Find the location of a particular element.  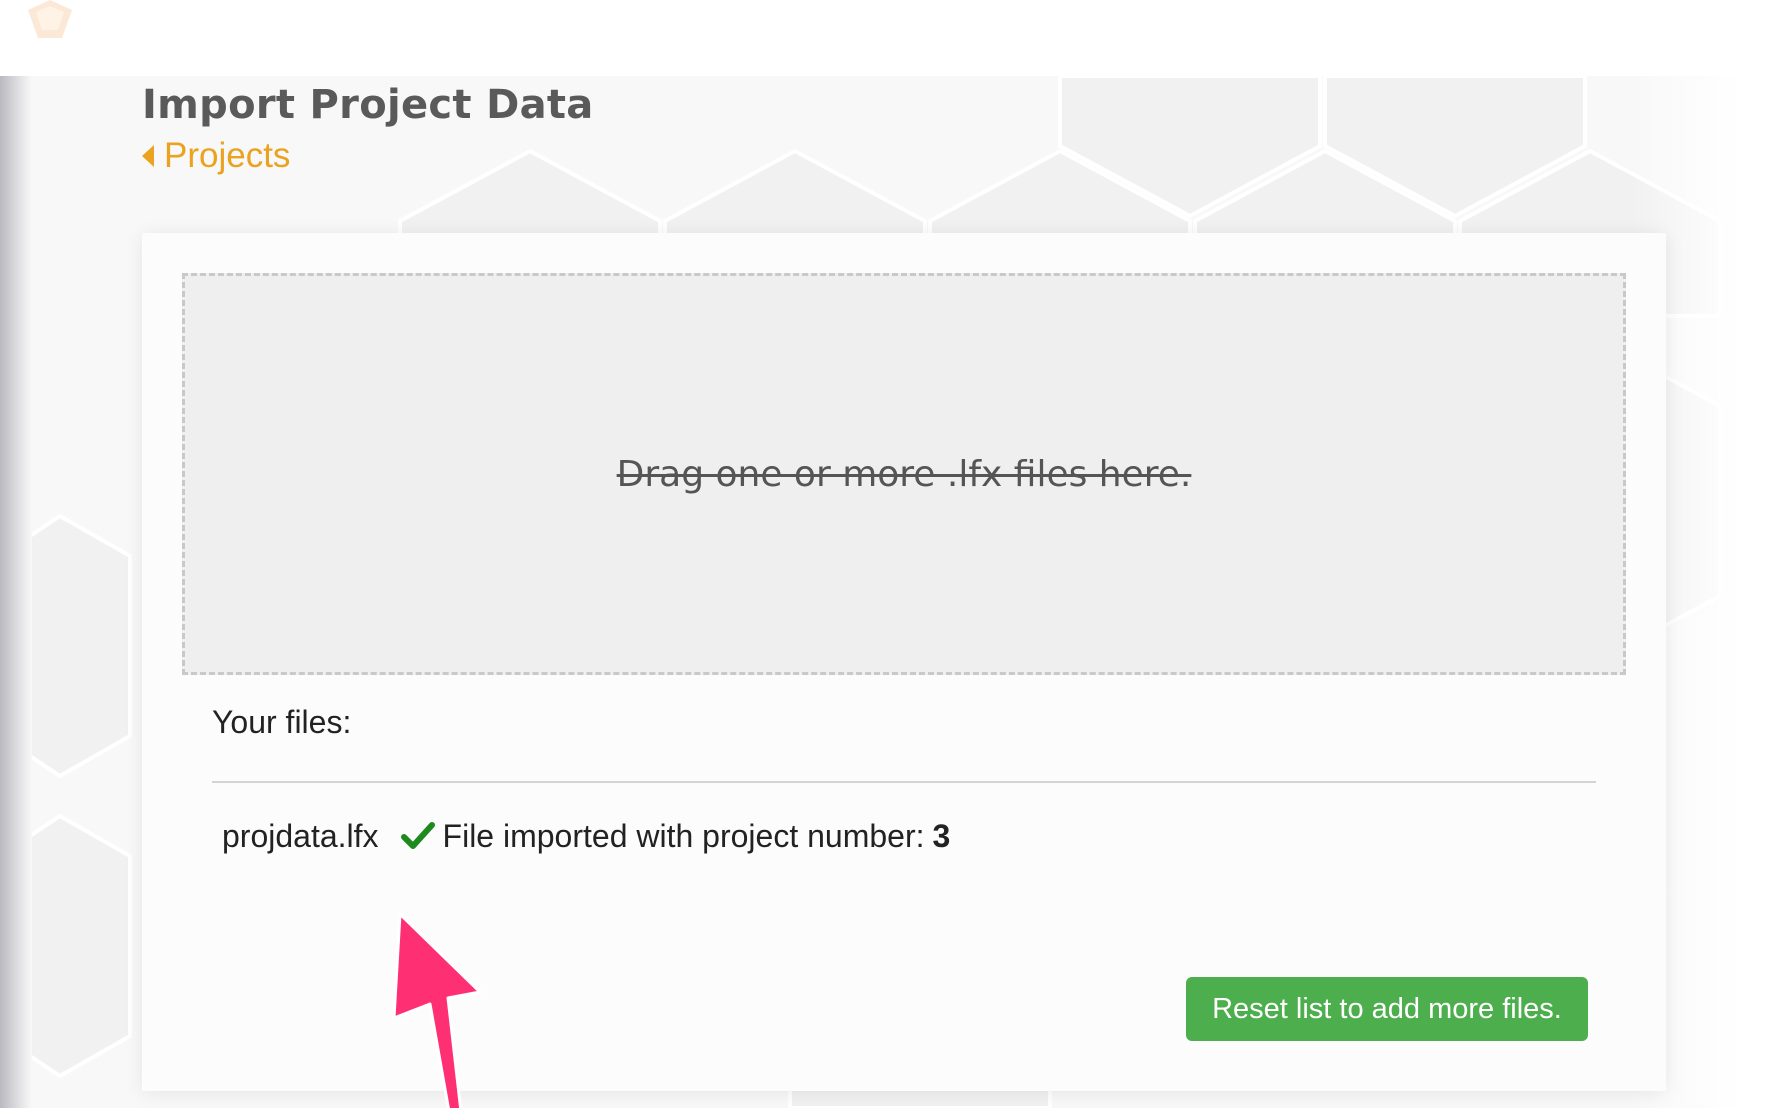

project-number: 3 is located at coordinates (941, 835).